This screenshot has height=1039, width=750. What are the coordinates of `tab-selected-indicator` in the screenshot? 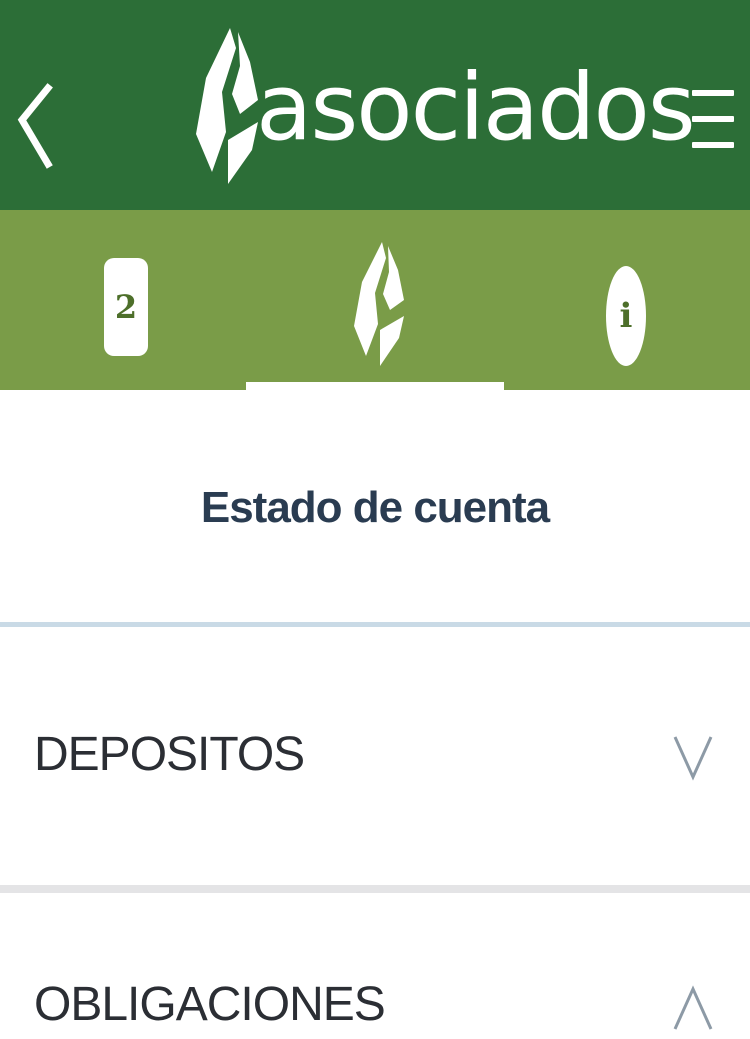 It's located at (375, 386).